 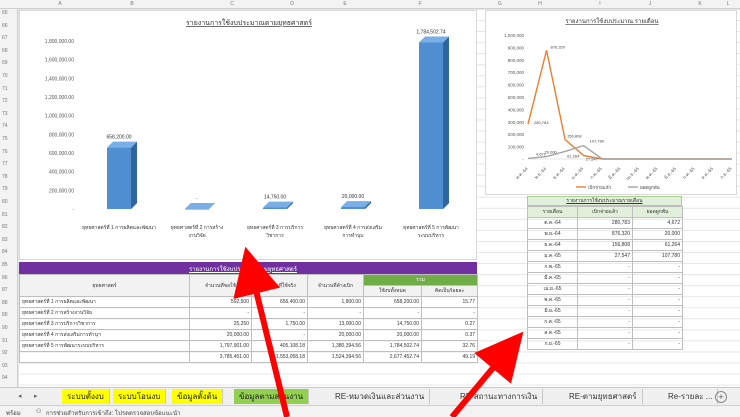 I want to click on row-header: 66, so click(x=5, y=26).